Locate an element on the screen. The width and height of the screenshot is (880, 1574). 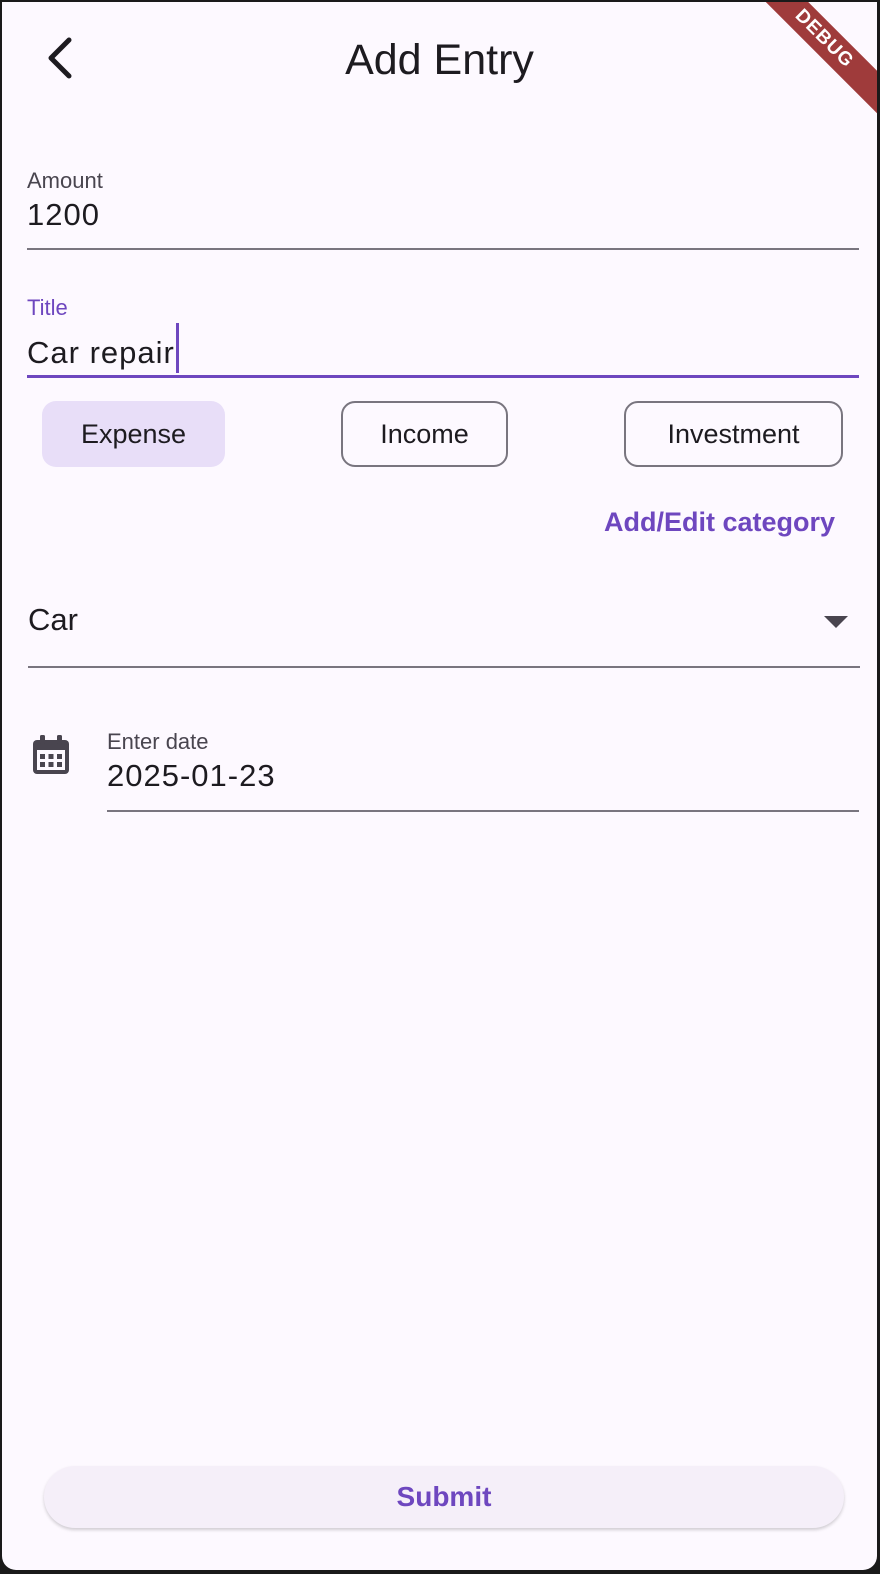
title-underline is located at coordinates (443, 376).